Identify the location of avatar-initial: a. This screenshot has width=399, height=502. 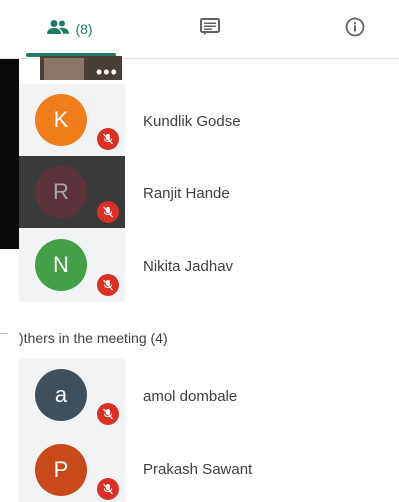
(61, 394).